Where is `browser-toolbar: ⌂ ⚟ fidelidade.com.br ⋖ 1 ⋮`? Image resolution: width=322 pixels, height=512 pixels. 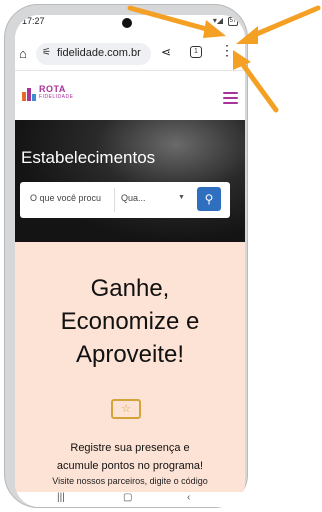 browser-toolbar: ⌂ ⚟ fidelidade.com.br ⋖ 1 ⋮ is located at coordinates (130, 54).